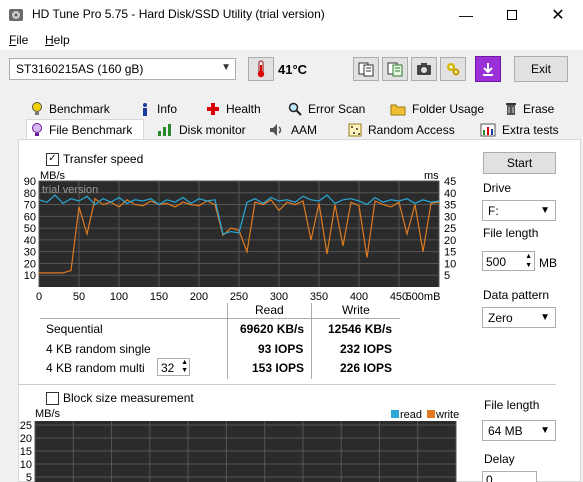  I want to click on block-size-chart: MB/s read write 252015105, so click(239, 445).